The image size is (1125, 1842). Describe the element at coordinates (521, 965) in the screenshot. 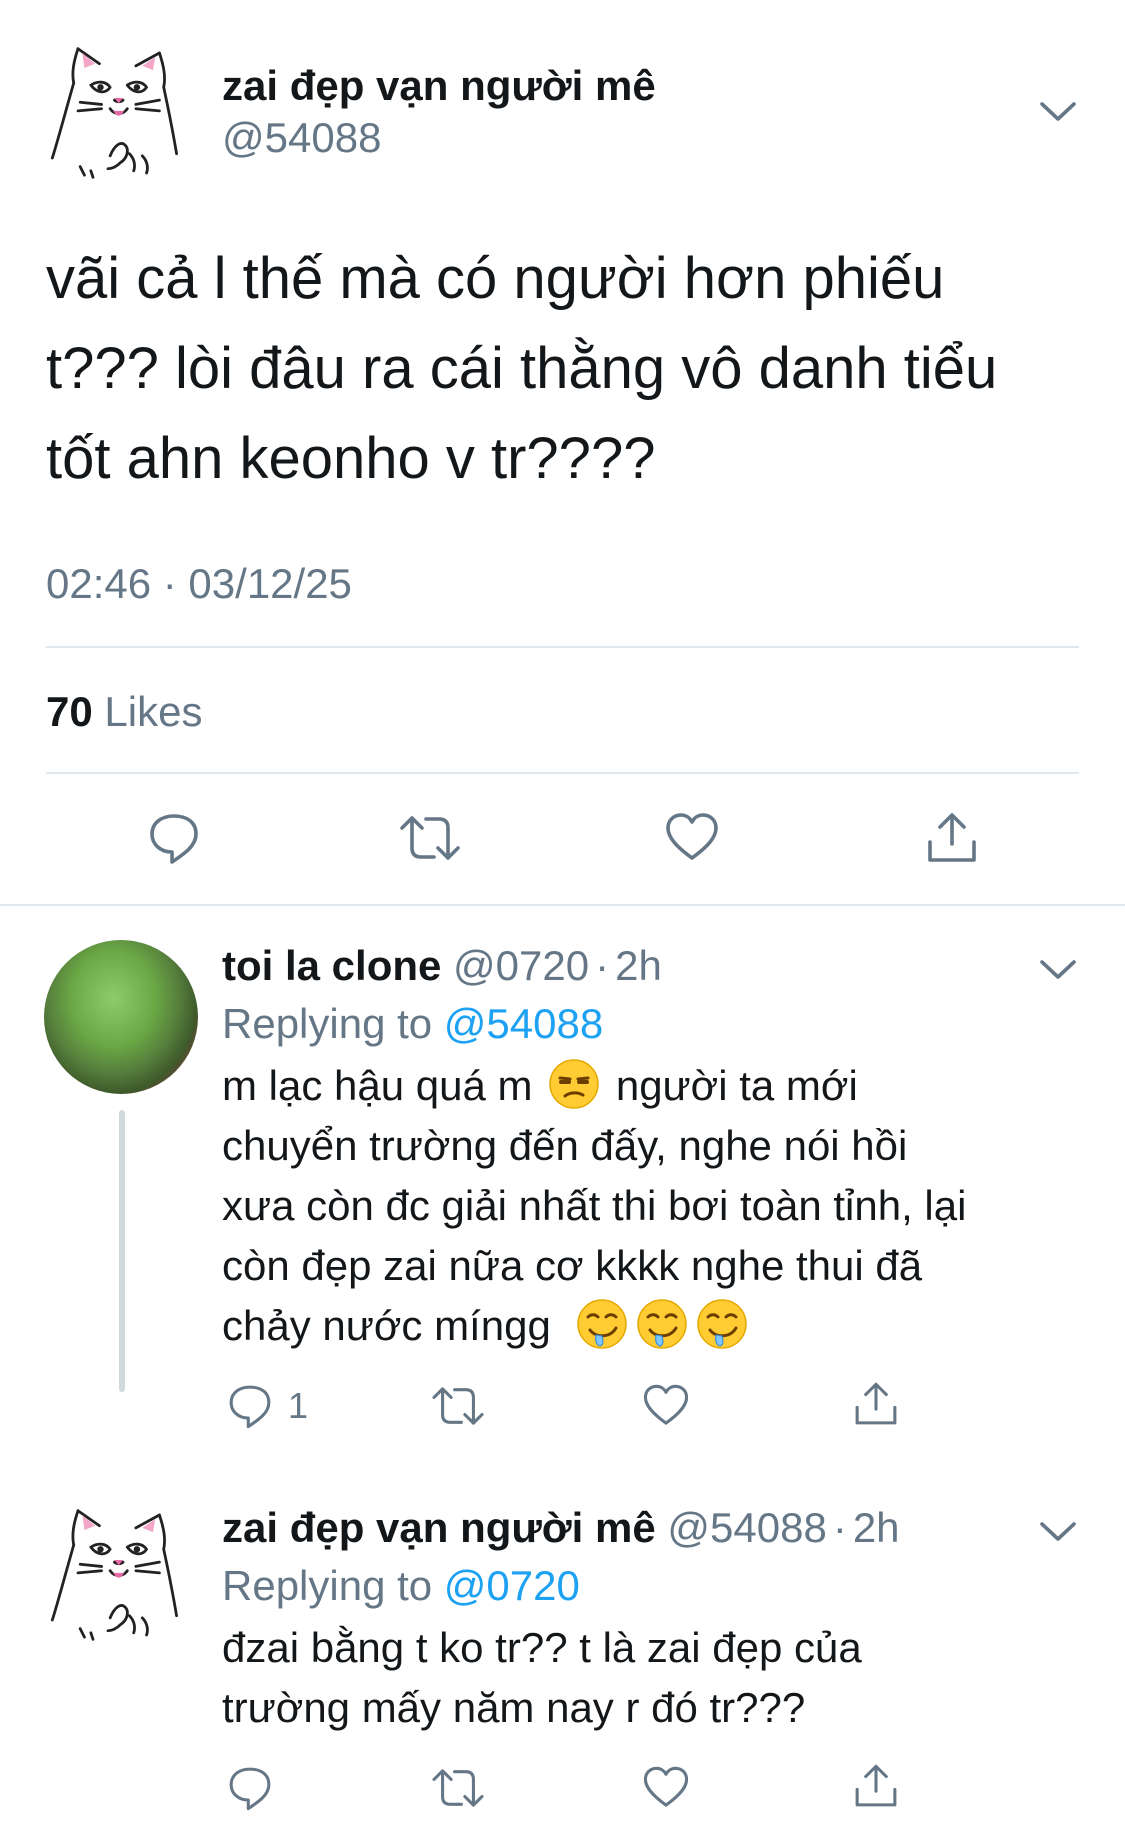

I see `author-handle: @0720` at that location.